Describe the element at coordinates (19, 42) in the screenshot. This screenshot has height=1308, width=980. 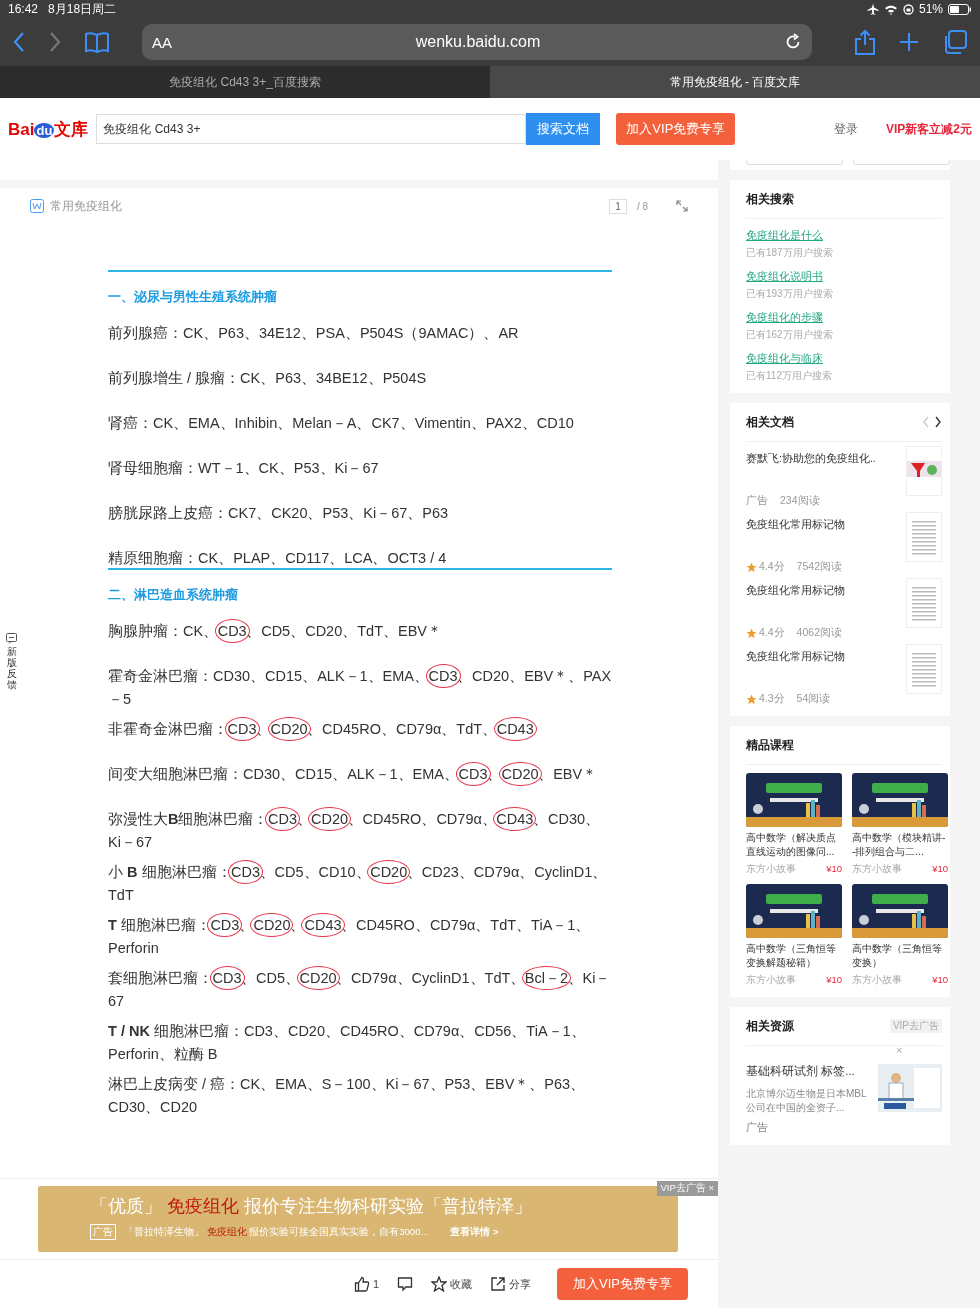
I see `back-icon` at that location.